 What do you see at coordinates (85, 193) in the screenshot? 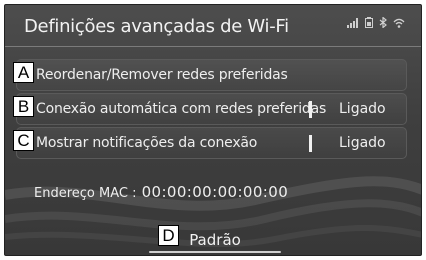
I see `mac-address-label: Endereço MAC :` at bounding box center [85, 193].